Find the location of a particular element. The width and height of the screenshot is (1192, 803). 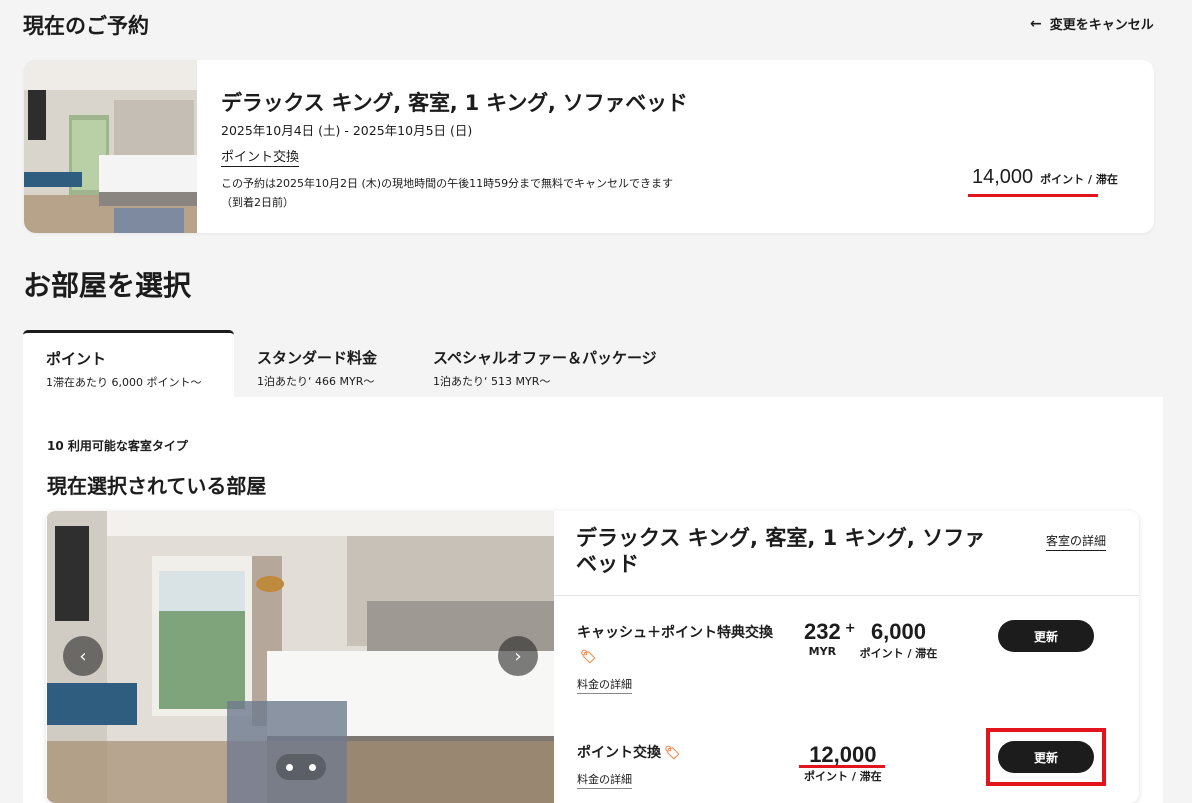

reservation-rate-type: ポイント交換 is located at coordinates (260, 156).